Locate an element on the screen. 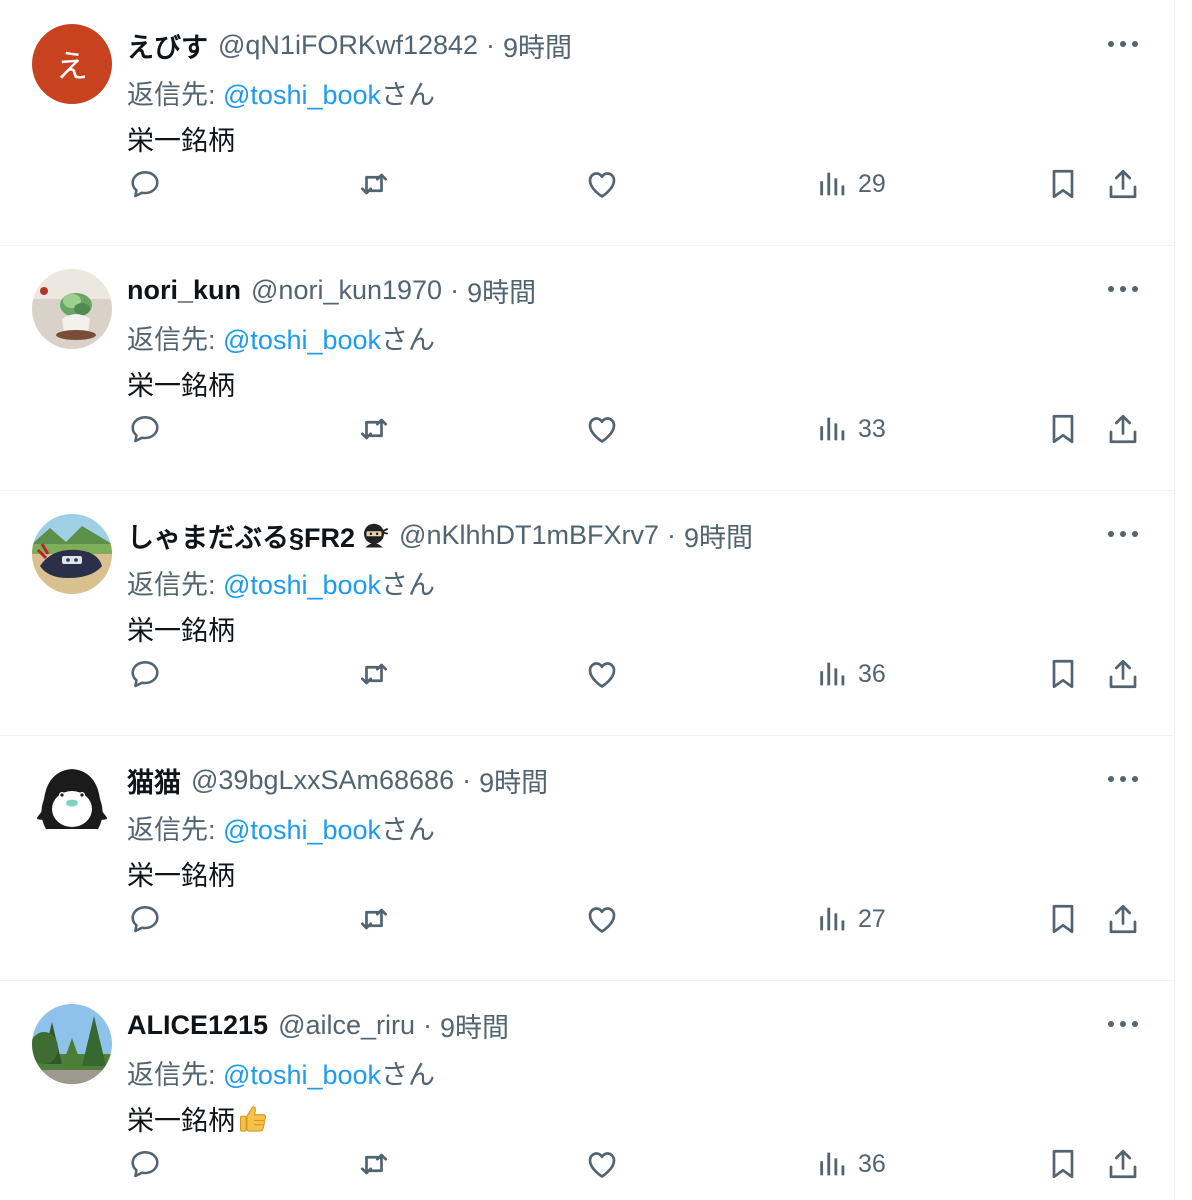 The height and width of the screenshot is (1200, 1192). reply-icon is located at coordinates (145, 1164).